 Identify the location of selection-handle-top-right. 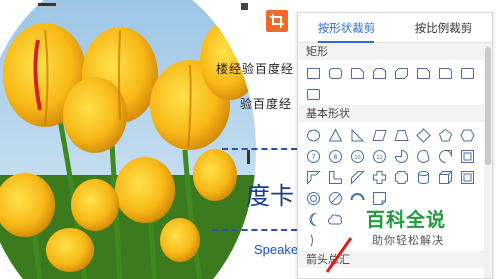
(244, 6).